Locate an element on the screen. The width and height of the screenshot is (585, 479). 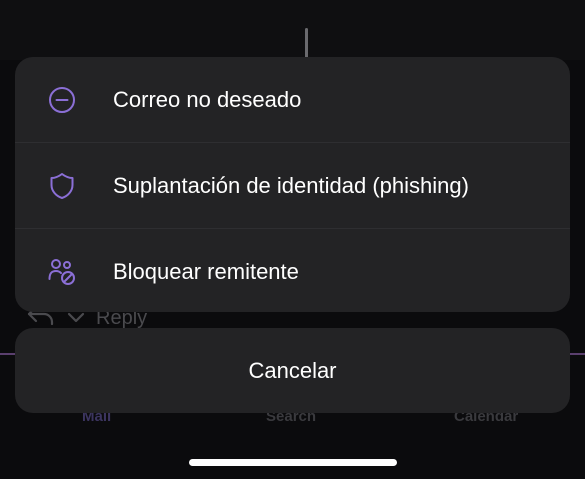
home-indicator is located at coordinates (293, 462).